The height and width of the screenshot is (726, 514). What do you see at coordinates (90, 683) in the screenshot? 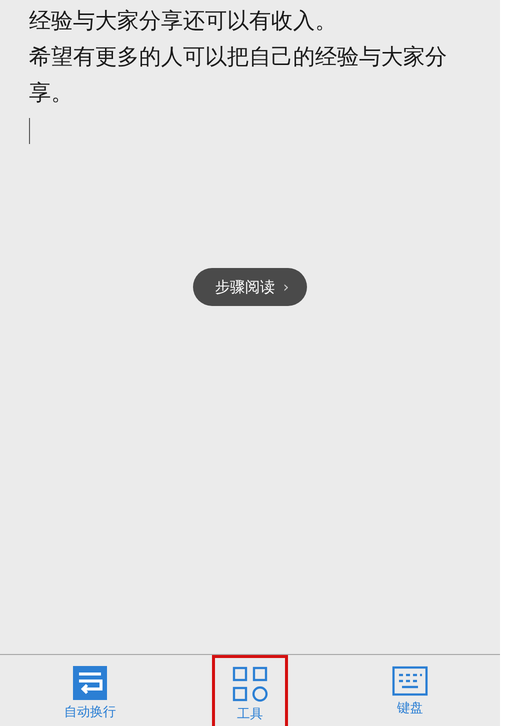
I see `line-wrap-icon` at bounding box center [90, 683].